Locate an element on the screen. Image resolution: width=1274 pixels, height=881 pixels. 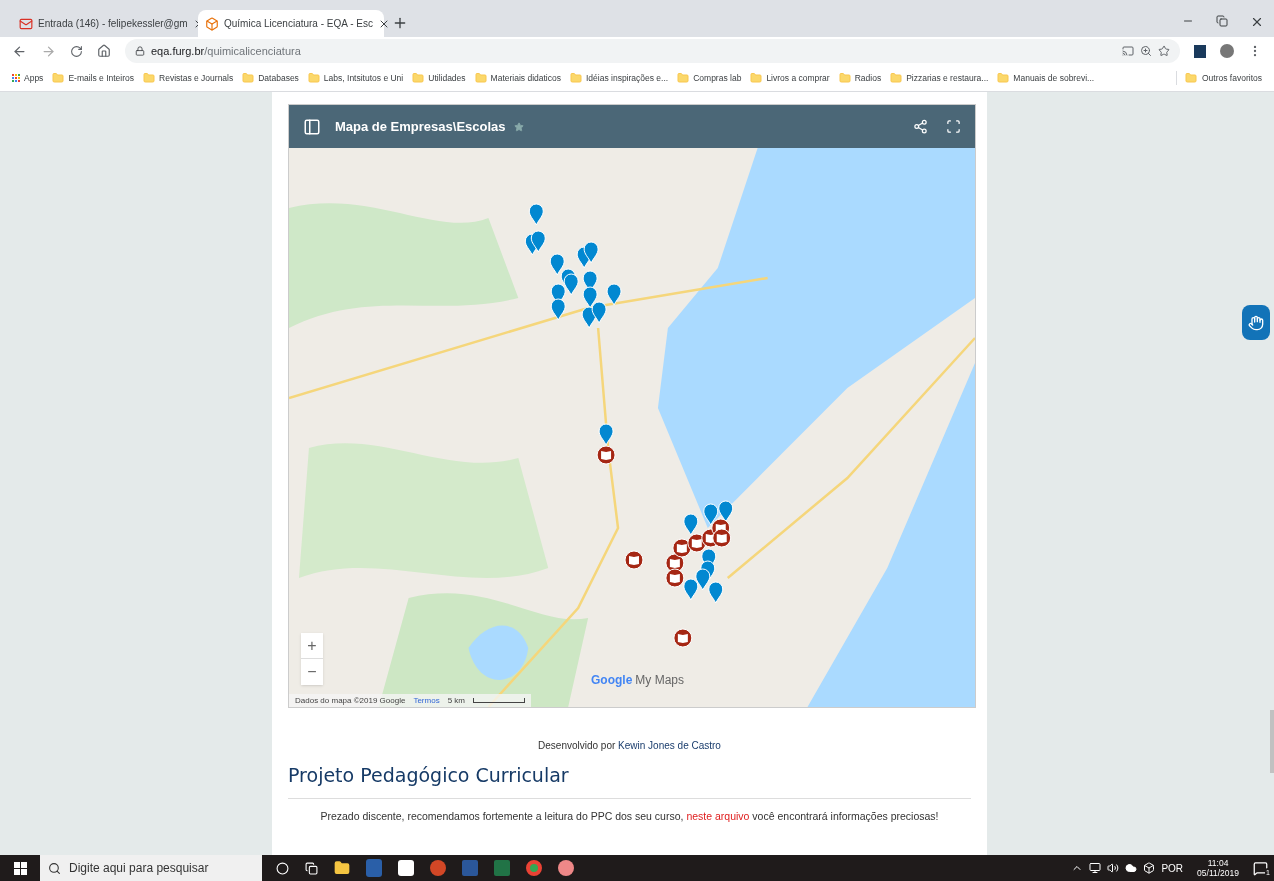
zoom-icon is located at coordinates (1146, 51).